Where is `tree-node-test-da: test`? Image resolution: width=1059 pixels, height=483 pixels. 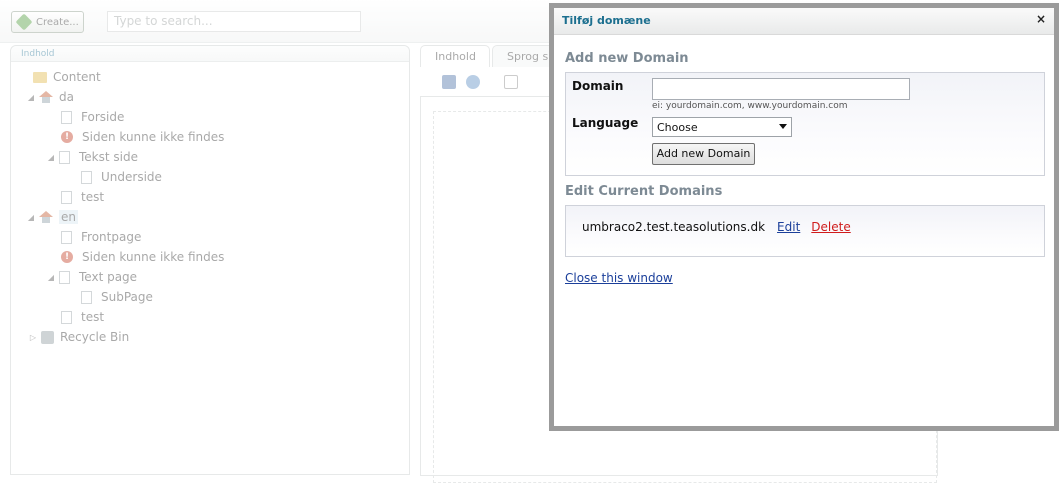 tree-node-test-da: test is located at coordinates (82, 197).